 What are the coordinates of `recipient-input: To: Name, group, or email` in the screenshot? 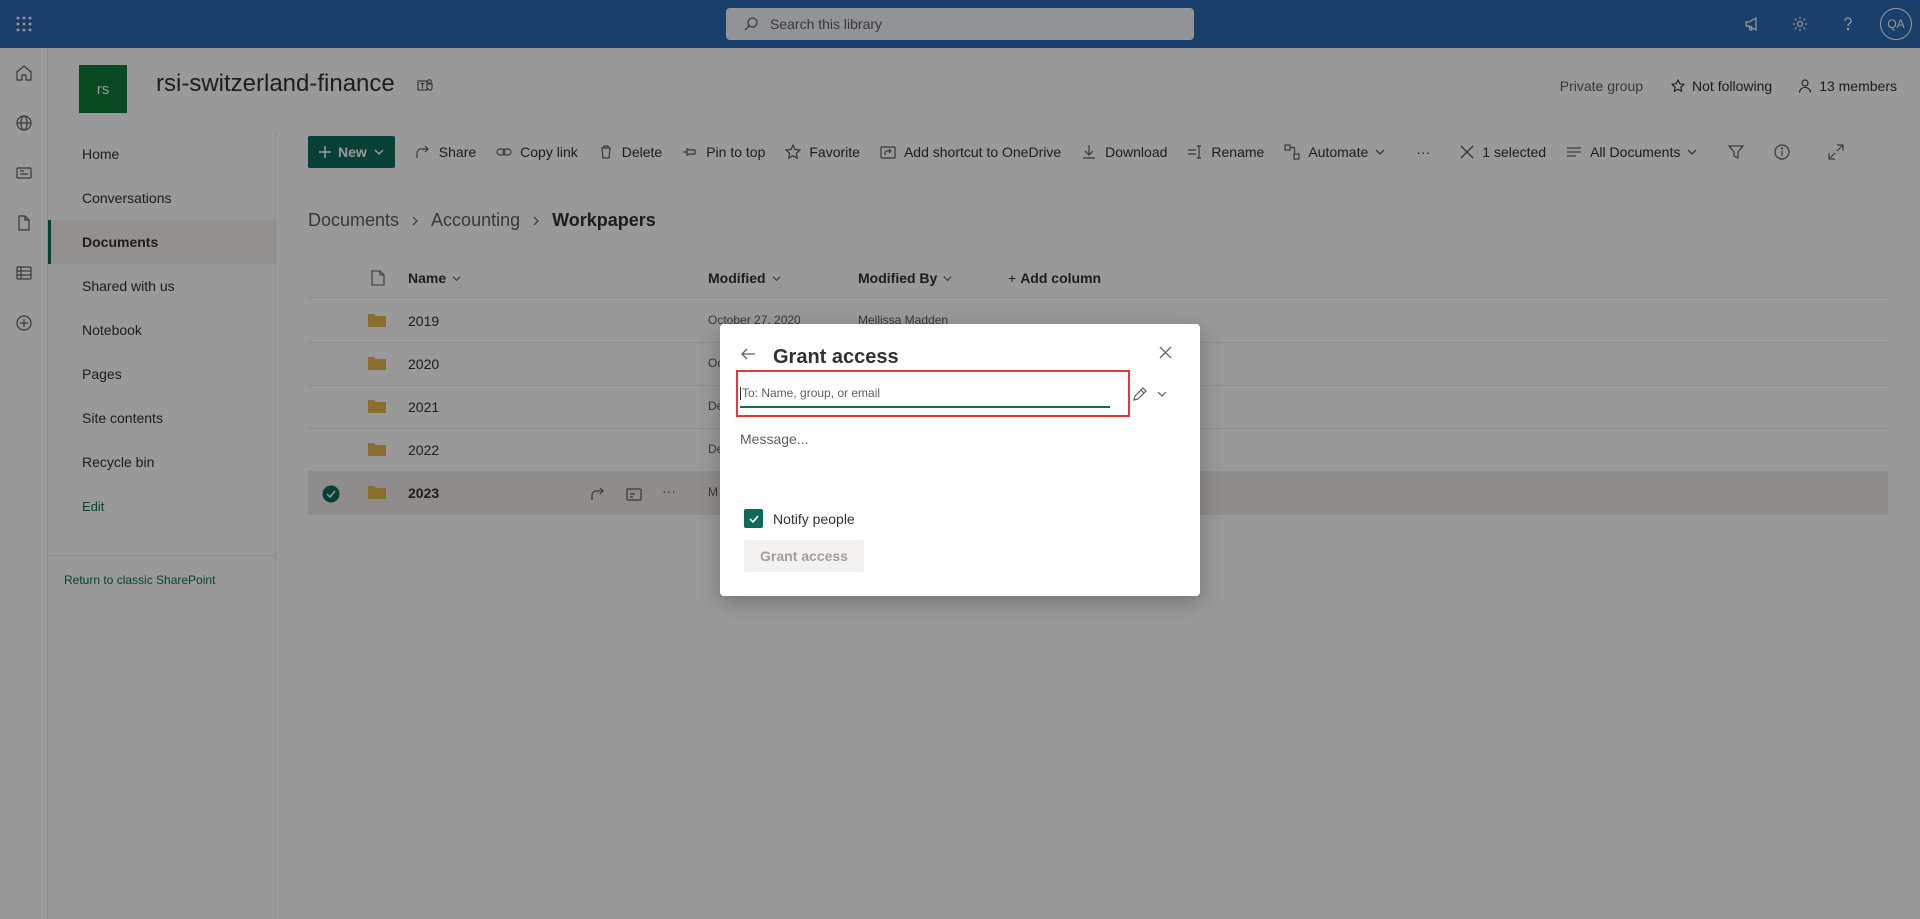 It's located at (925, 392).